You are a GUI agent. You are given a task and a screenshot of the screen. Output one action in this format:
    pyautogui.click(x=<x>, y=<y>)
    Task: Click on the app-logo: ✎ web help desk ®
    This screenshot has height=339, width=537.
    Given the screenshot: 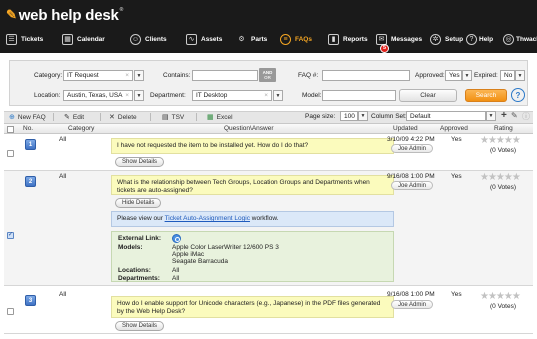 What is the action you would take?
    pyautogui.click(x=64, y=15)
    